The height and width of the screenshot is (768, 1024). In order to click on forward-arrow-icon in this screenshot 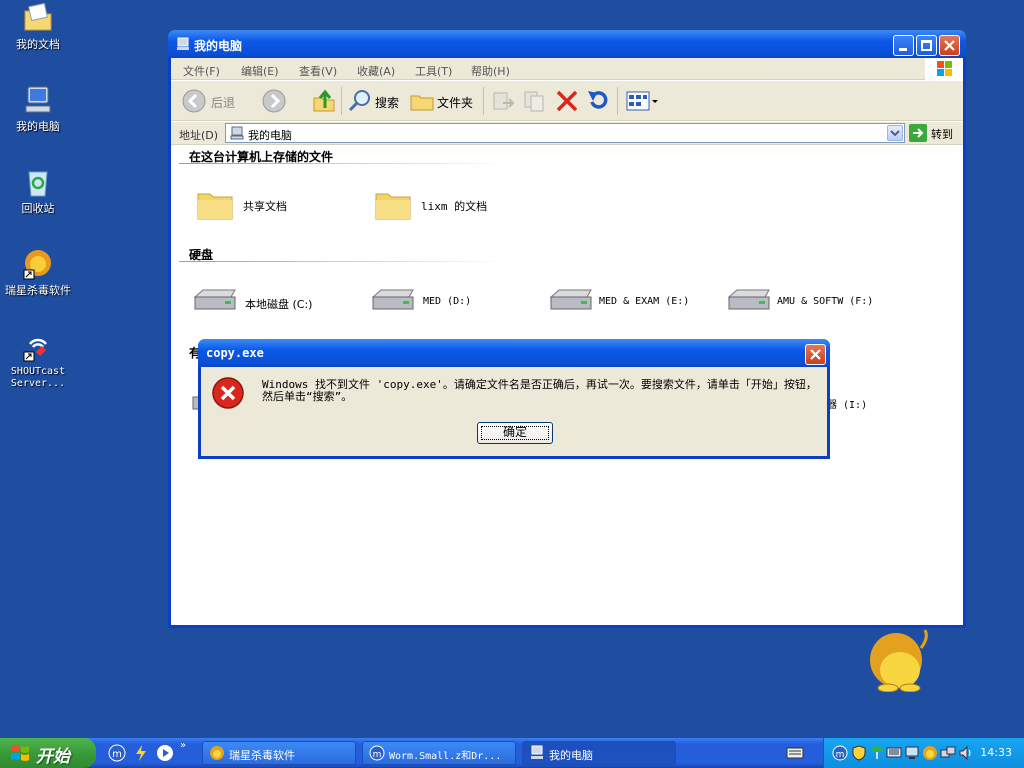, I will do `click(274, 101)`.